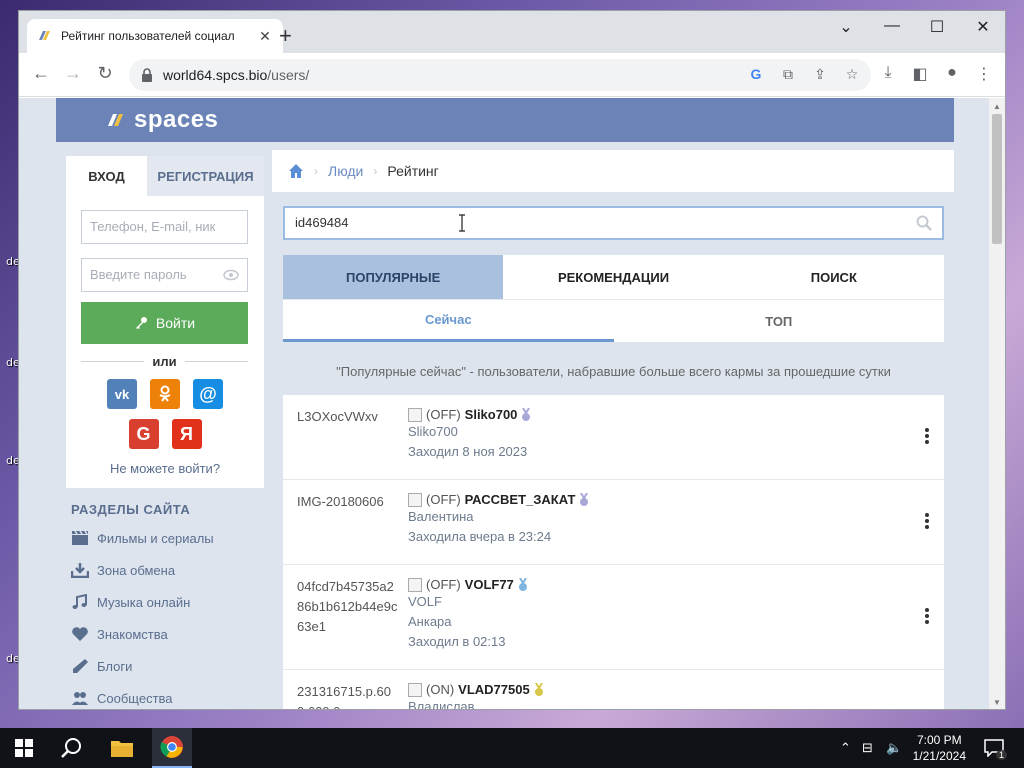  What do you see at coordinates (1002, 755) in the screenshot?
I see `notification-count: 1` at bounding box center [1002, 755].